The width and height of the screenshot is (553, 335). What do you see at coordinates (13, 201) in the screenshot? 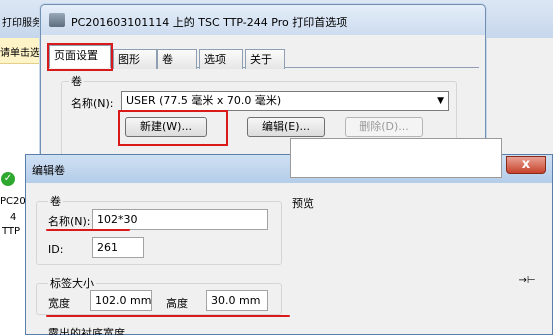
I see `printer-name-line1: PC20` at bounding box center [13, 201].